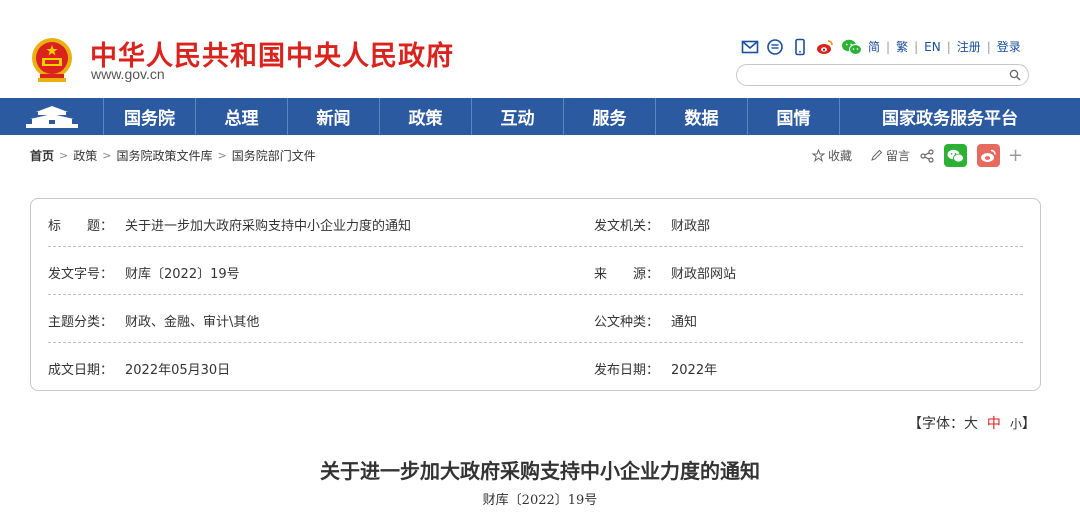 Image resolution: width=1080 pixels, height=529 pixels. I want to click on pen-icon, so click(877, 155).